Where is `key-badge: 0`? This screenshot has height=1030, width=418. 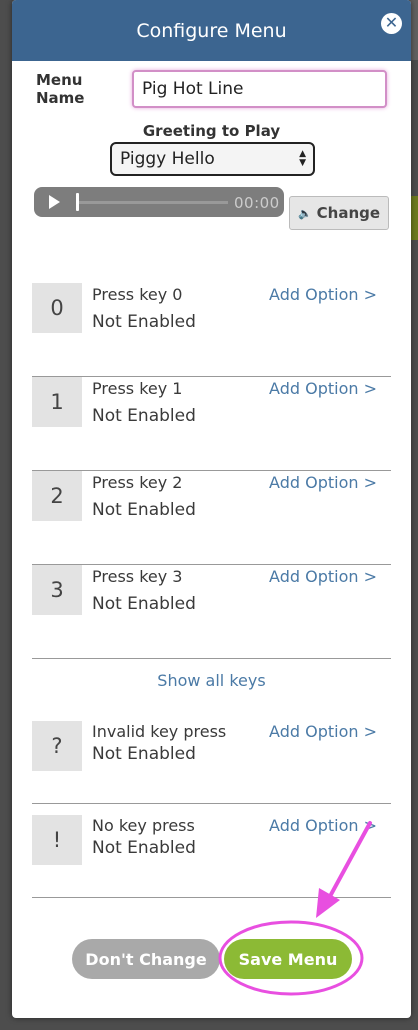
key-badge: 0 is located at coordinates (57, 308).